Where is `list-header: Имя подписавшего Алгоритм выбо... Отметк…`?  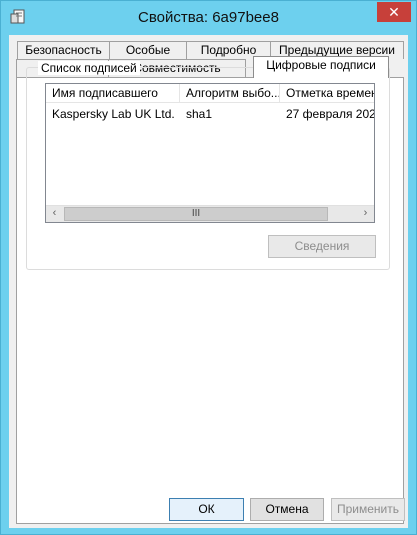 list-header: Имя подписавшего Алгоритм выбо... Отметк… is located at coordinates (210, 93).